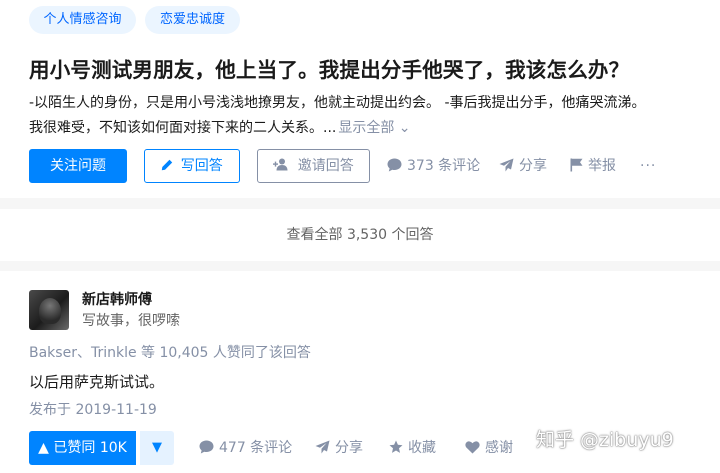 This screenshot has width=720, height=473. What do you see at coordinates (648, 166) in the screenshot?
I see `more-options-button: ···` at bounding box center [648, 166].